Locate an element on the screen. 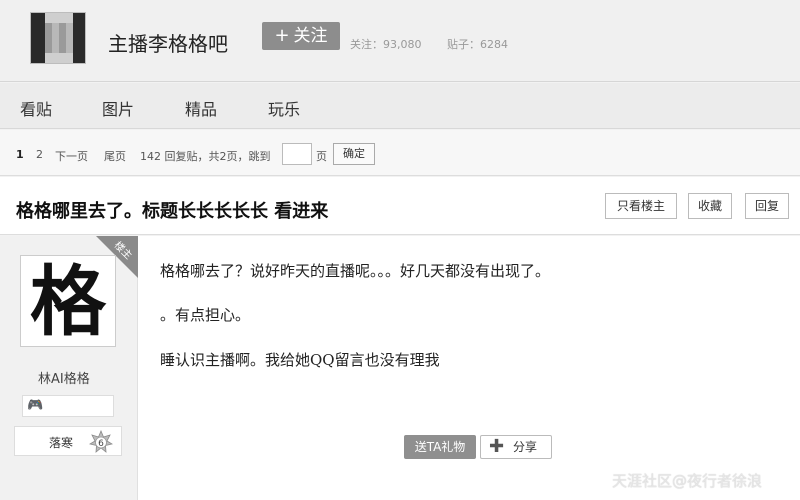 Image resolution: width=800 pixels, height=500 pixels. follow-count: 关注：93,080 is located at coordinates (386, 44).